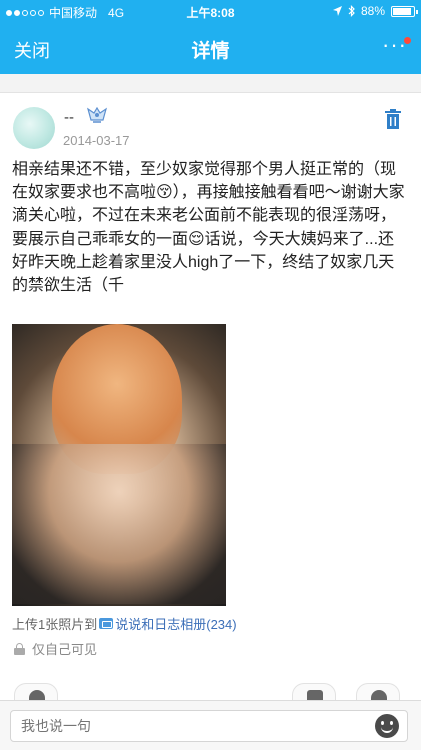 This screenshot has width=421, height=750. I want to click on avatar, so click(34, 128).